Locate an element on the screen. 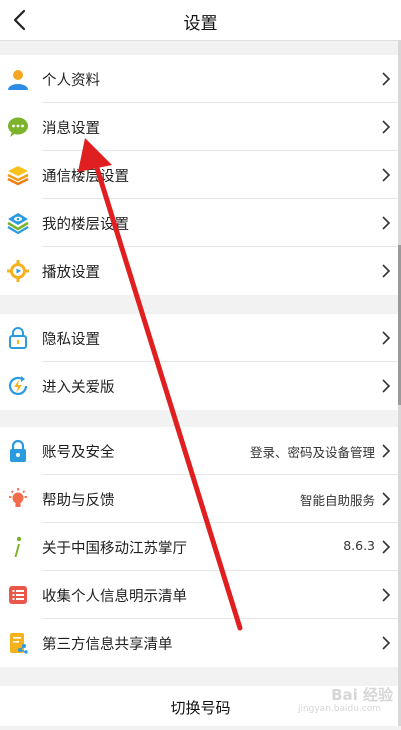  row-account-security: 账号及安全 登录、密码及设备管理 is located at coordinates (200, 451).